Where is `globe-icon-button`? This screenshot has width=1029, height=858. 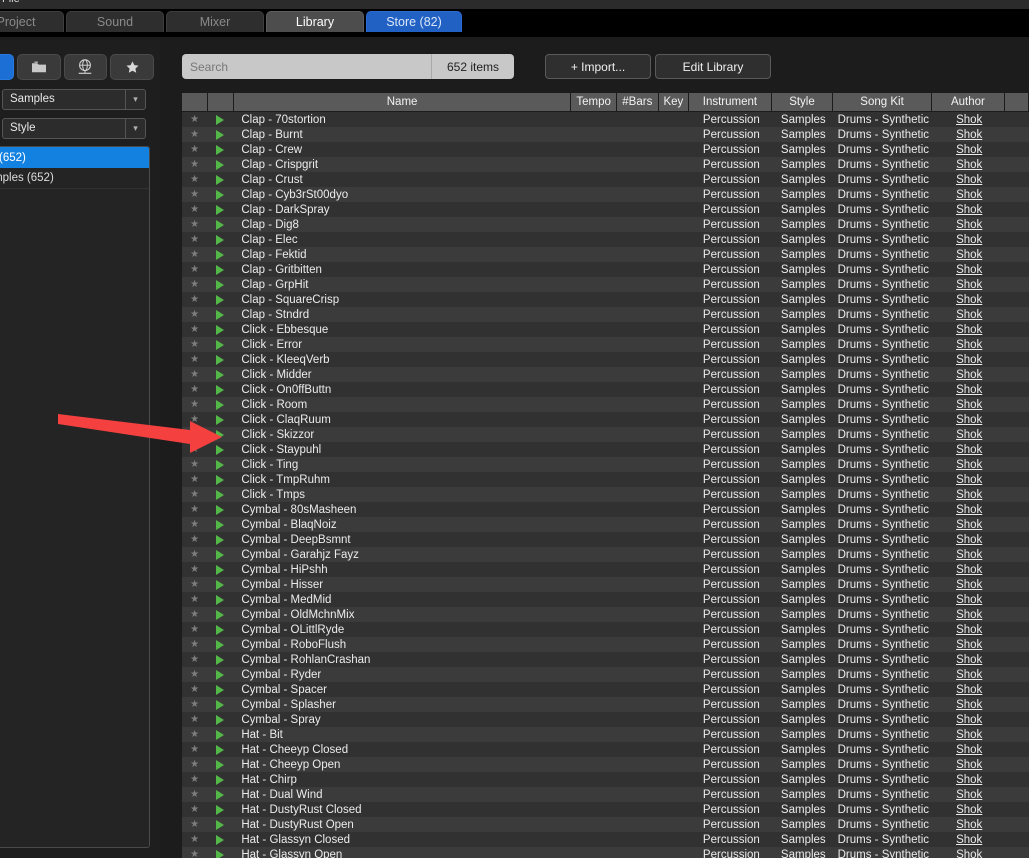
globe-icon-button is located at coordinates (85, 67).